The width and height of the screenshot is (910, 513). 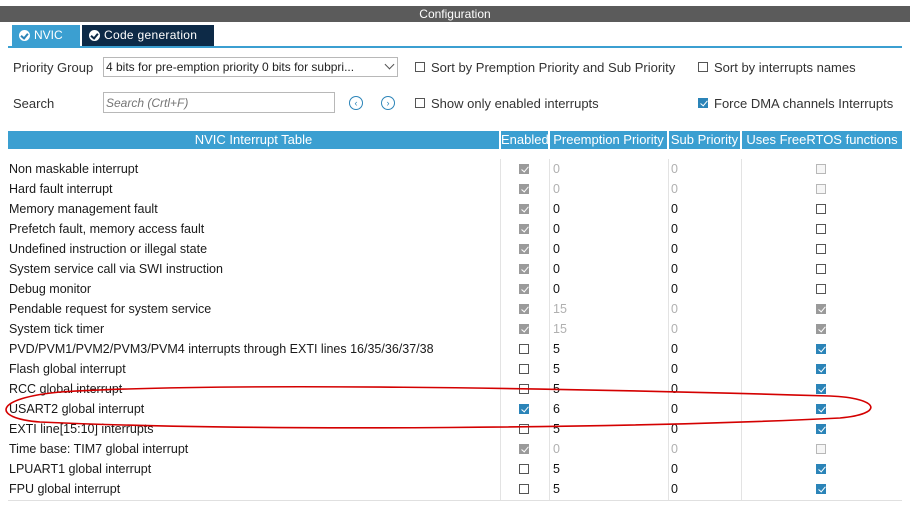 What do you see at coordinates (99, 449) in the screenshot?
I see `interrupt-name: Time base: TIM7 global interrupt` at bounding box center [99, 449].